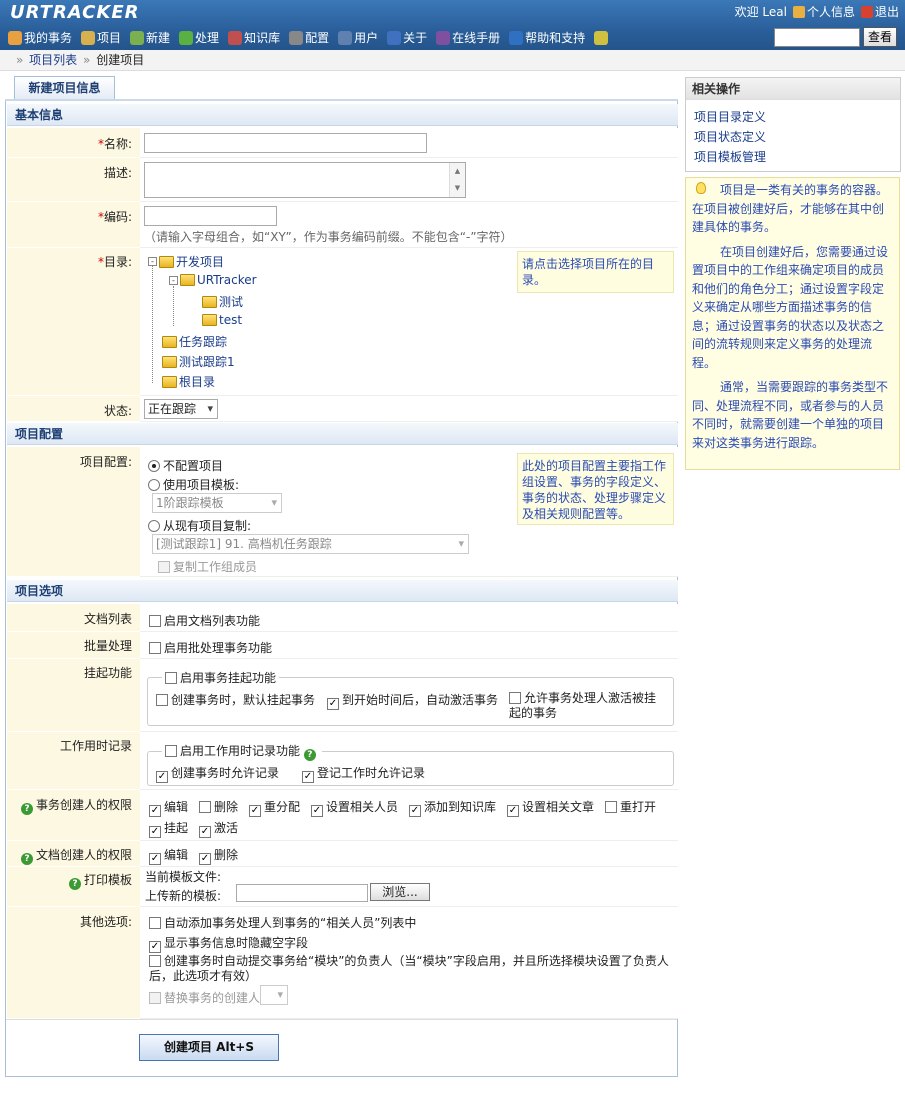 The width and height of the screenshot is (905, 1093). What do you see at coordinates (443, 37) in the screenshot?
I see `book-icon` at bounding box center [443, 37].